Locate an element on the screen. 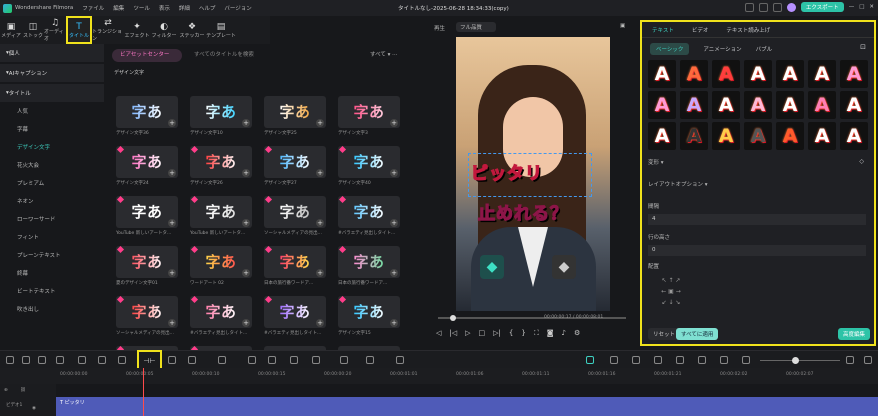 The width and height of the screenshot is (878, 416). select-icon is located at coordinates (26, 360).